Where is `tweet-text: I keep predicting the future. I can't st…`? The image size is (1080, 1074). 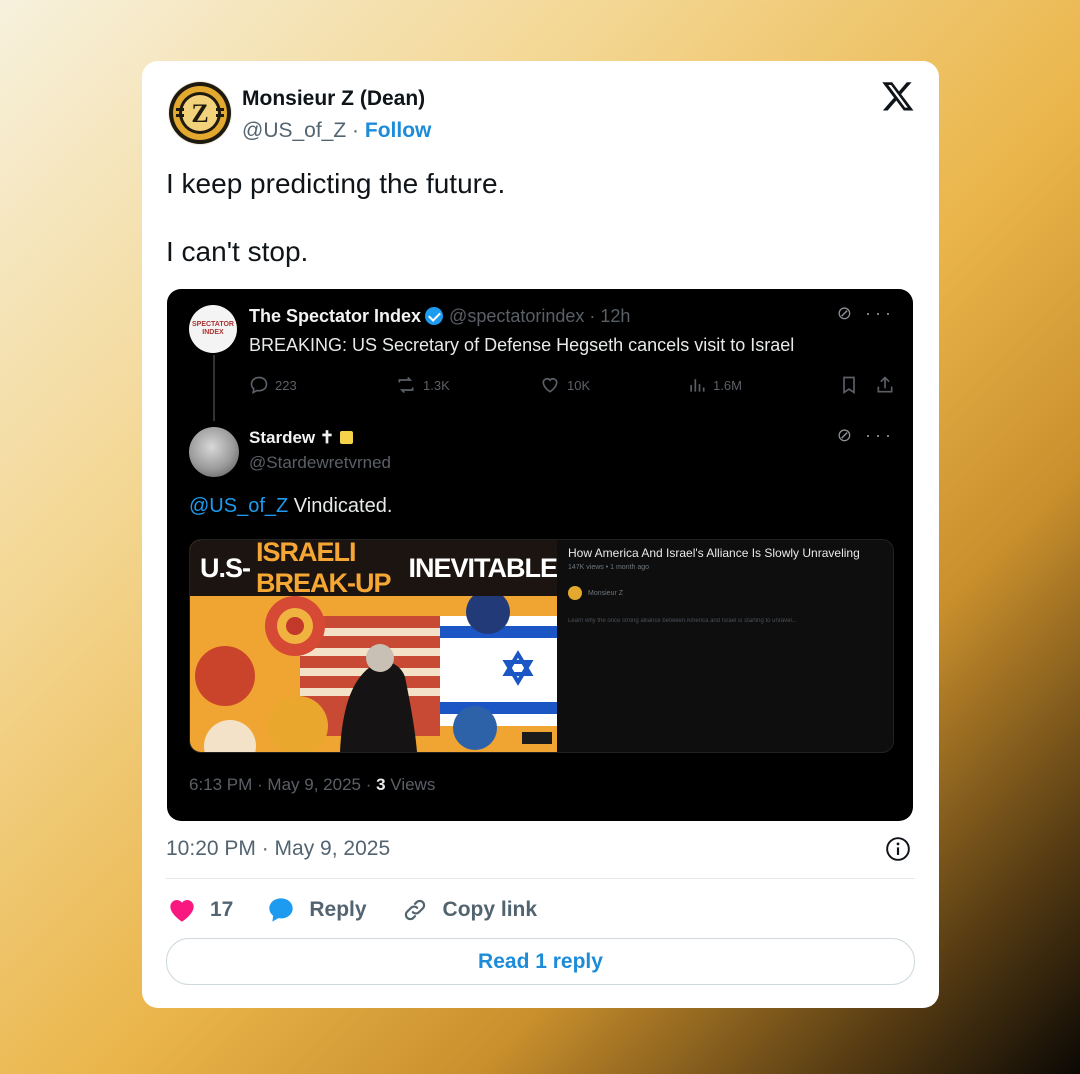 tweet-text: I keep predicting the future. I can't st… is located at coordinates (335, 235).